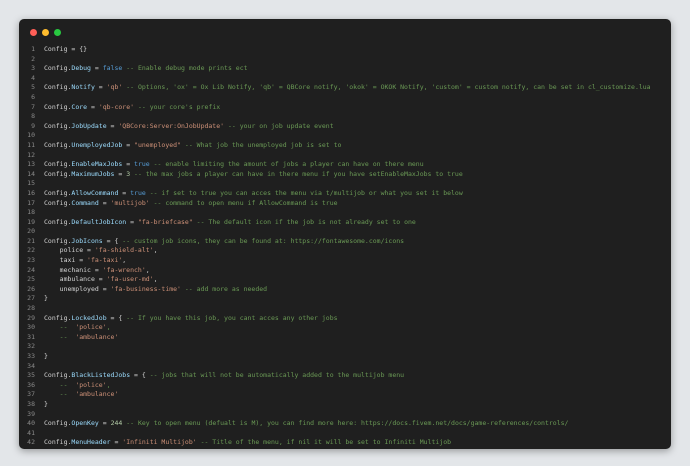  I want to click on code-token: Core, so click(79, 106).